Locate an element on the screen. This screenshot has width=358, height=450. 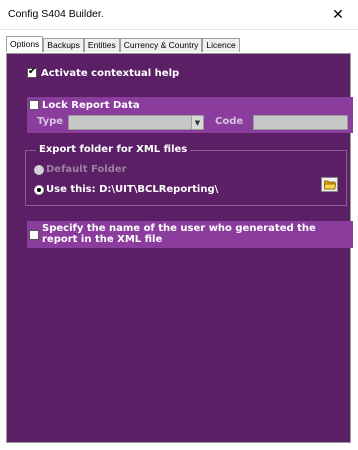
lock-report-band: Lock Report Data Type ▼ Code is located at coordinates (190, 115).